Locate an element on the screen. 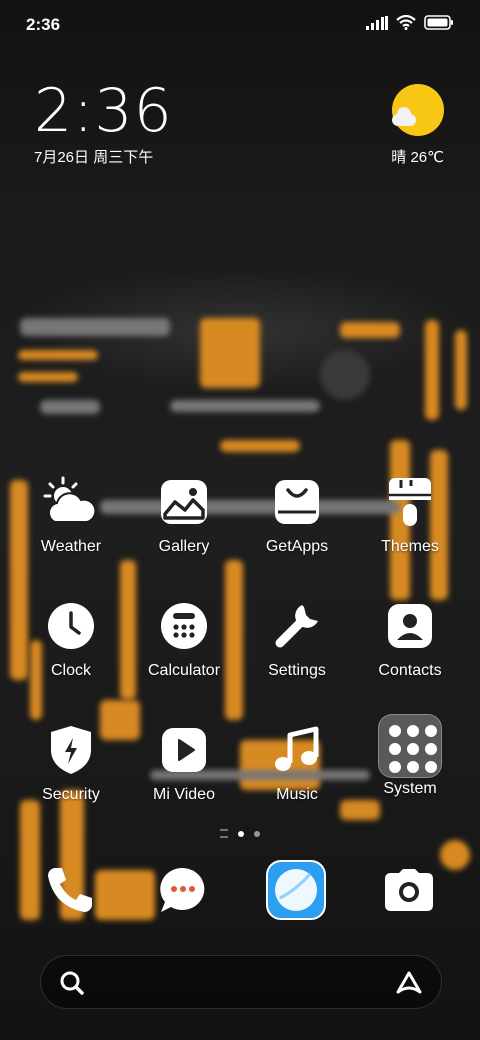 This screenshot has width=480, height=1040. calculator-icon is located at coordinates (184, 626).